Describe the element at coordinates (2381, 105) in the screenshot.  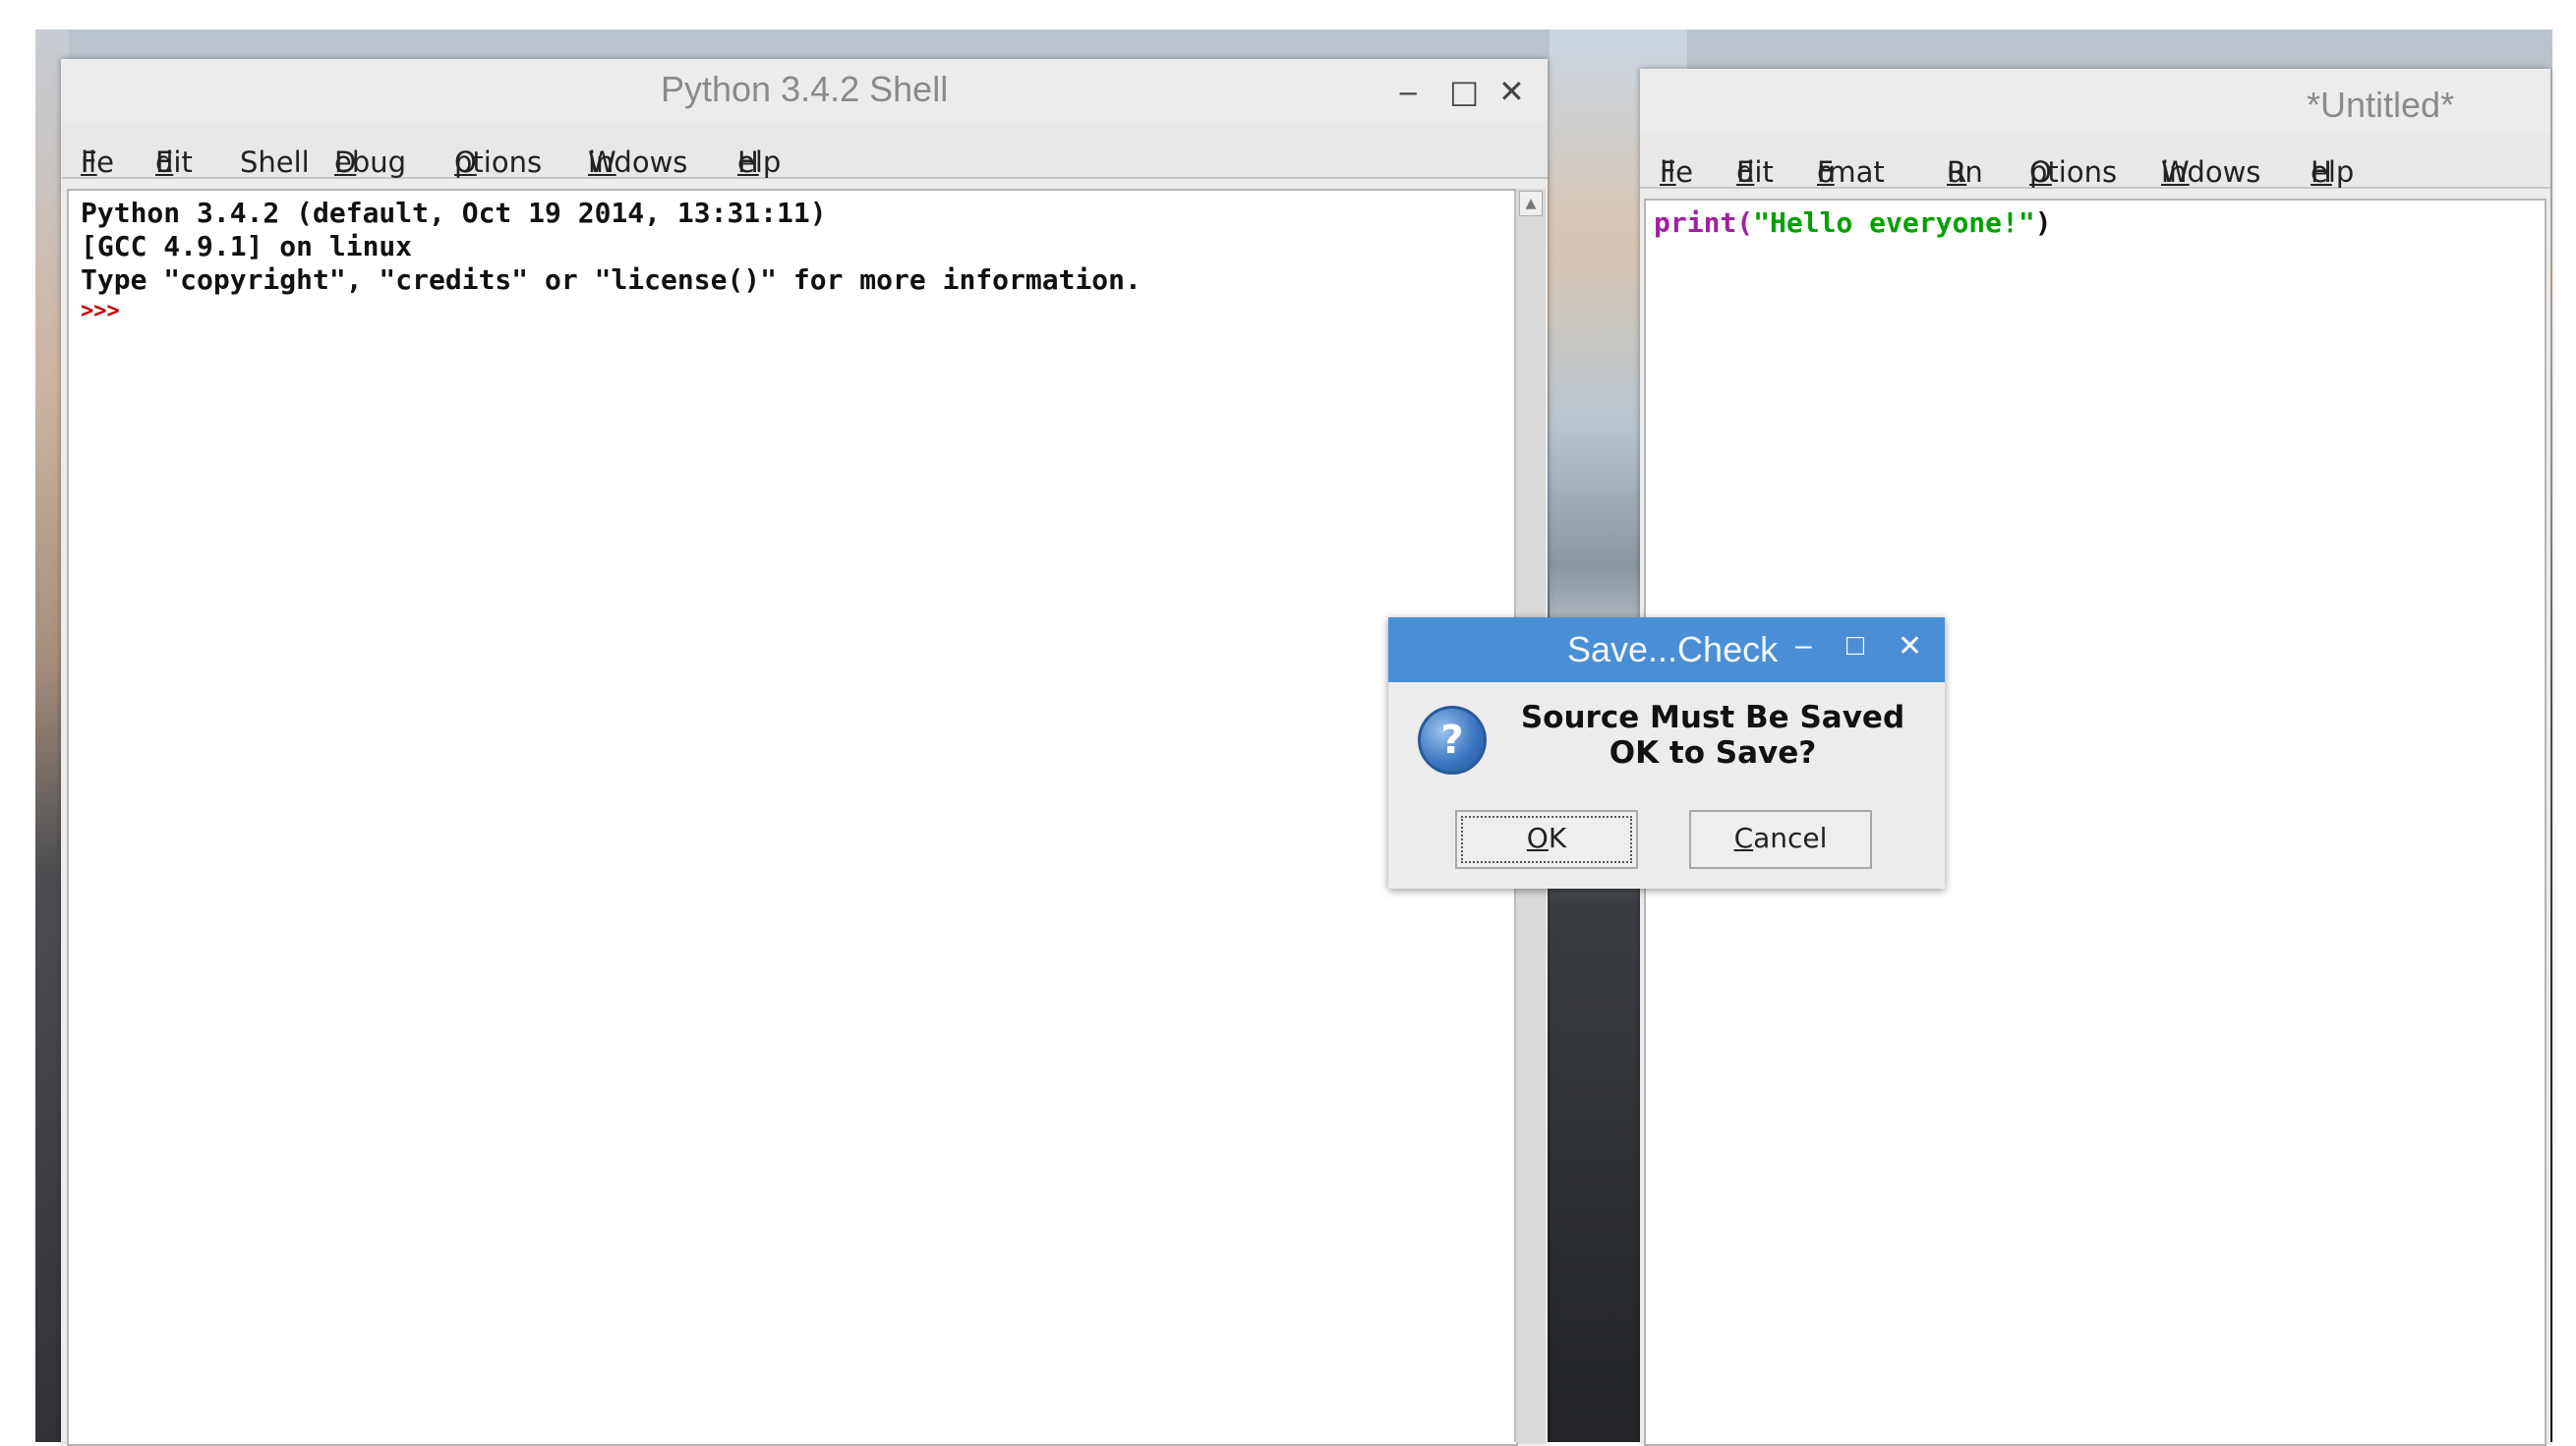
I see `editor-window-title: *Untitled*` at that location.